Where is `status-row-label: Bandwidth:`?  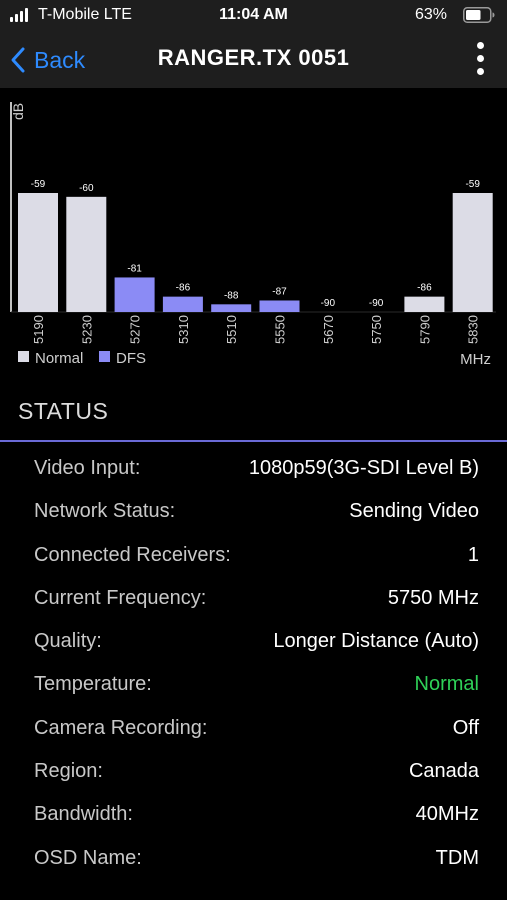
status-row-label: Bandwidth: is located at coordinates (83, 814).